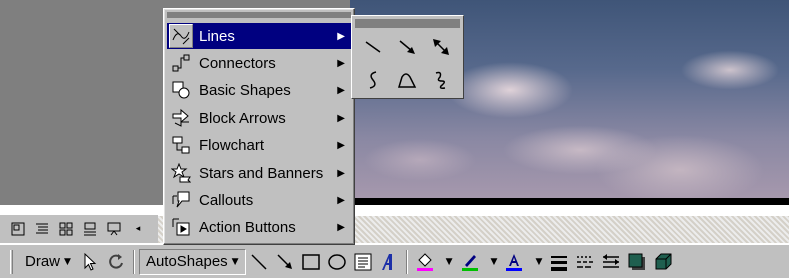 The height and width of the screenshot is (278, 789). Describe the element at coordinates (232, 145) in the screenshot. I see `menu-item-label: Flowchart` at that location.